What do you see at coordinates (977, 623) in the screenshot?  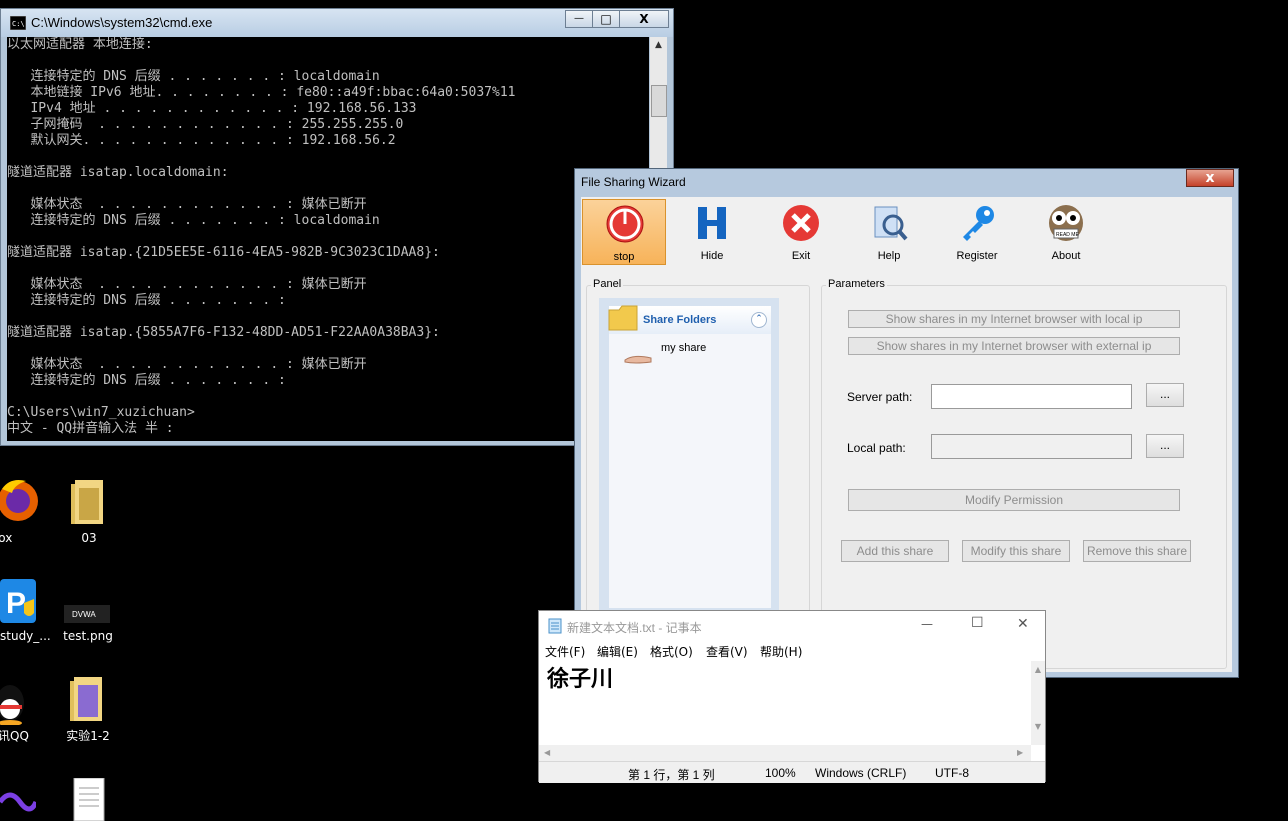 I see `notepad-maximize-button: ☐` at bounding box center [977, 623].